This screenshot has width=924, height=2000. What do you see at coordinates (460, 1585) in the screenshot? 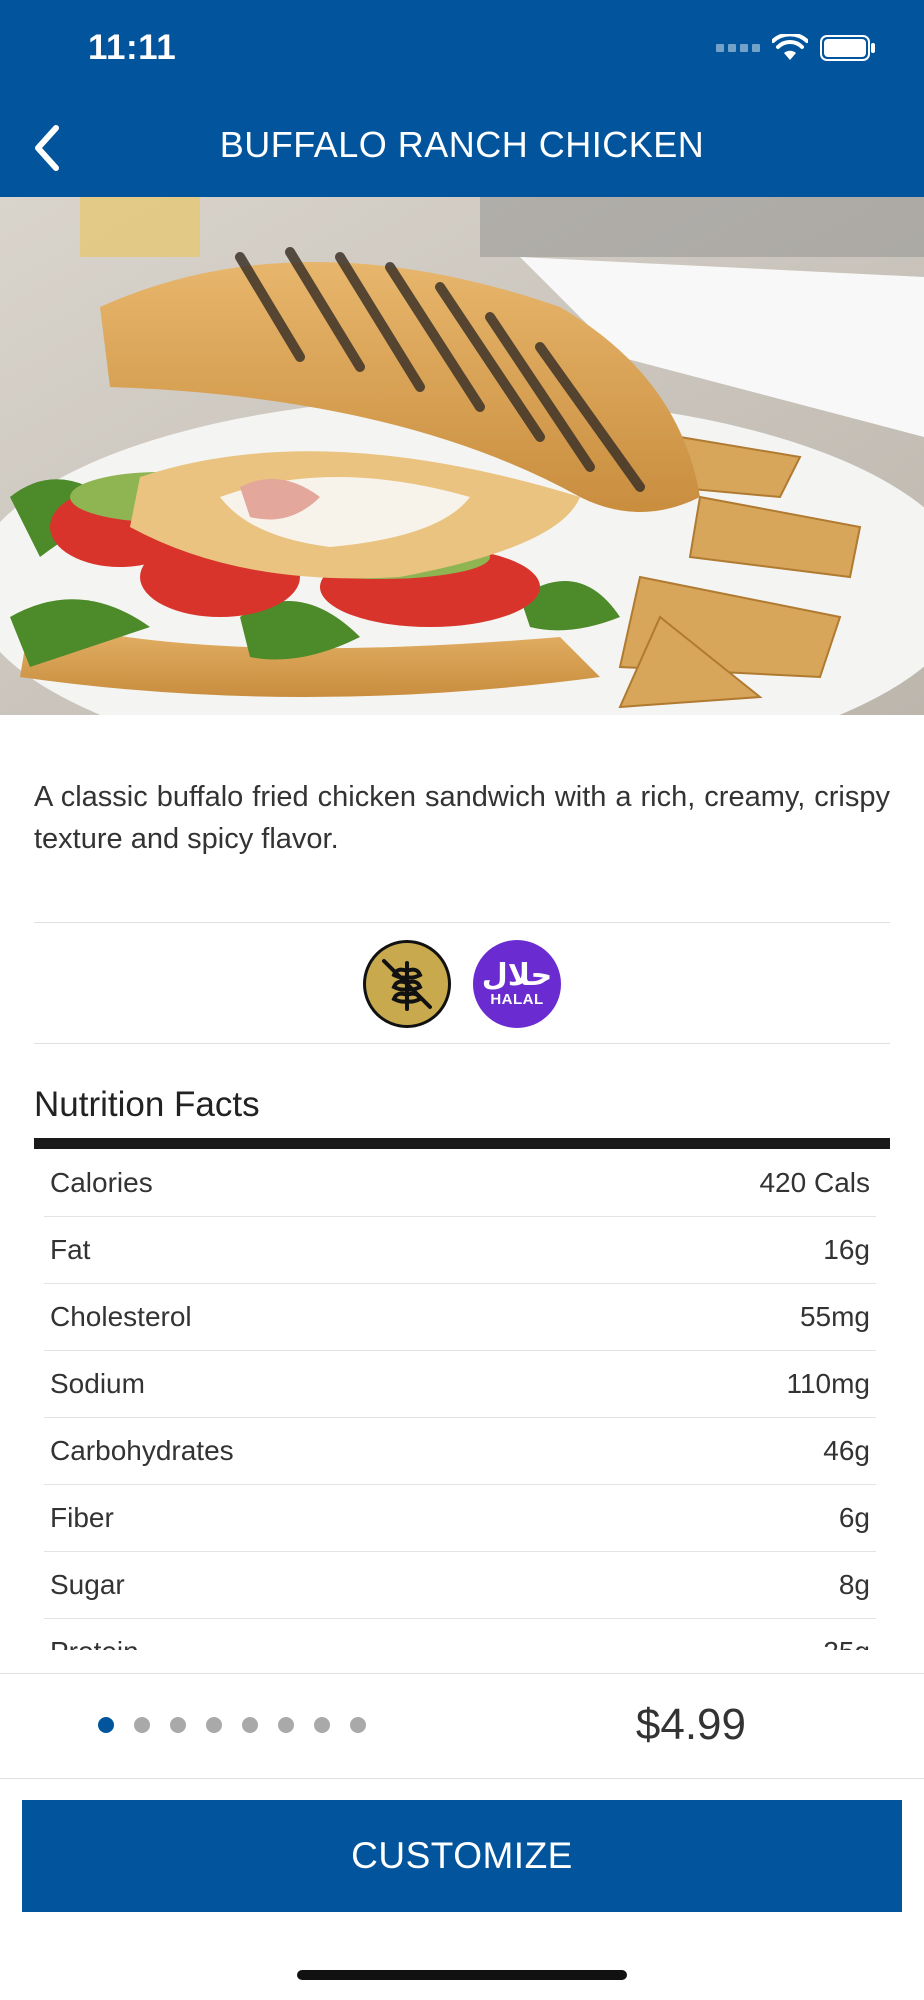
I see `nutrition-row-sugar: Sugar 8g` at bounding box center [460, 1585].